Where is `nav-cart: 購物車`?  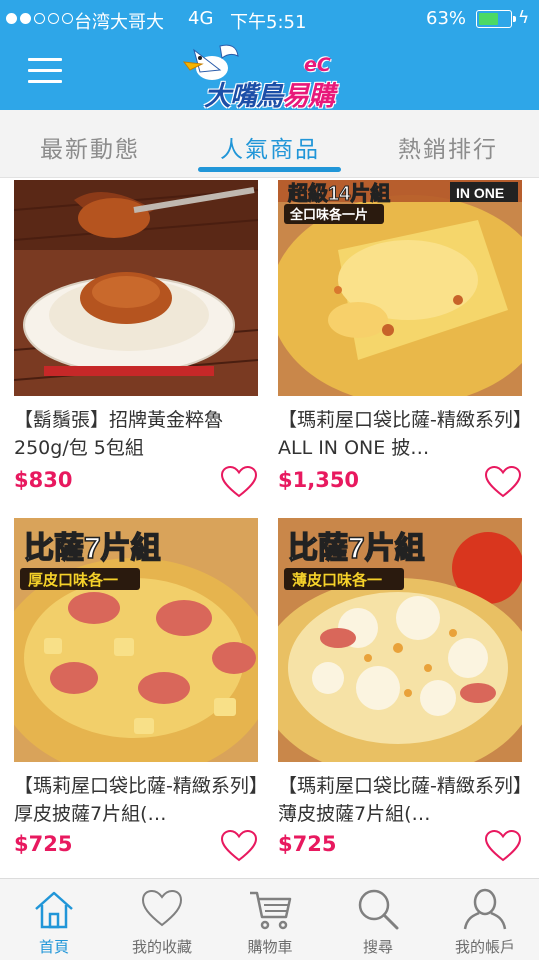
nav-cart: 購物車 is located at coordinates (270, 920).